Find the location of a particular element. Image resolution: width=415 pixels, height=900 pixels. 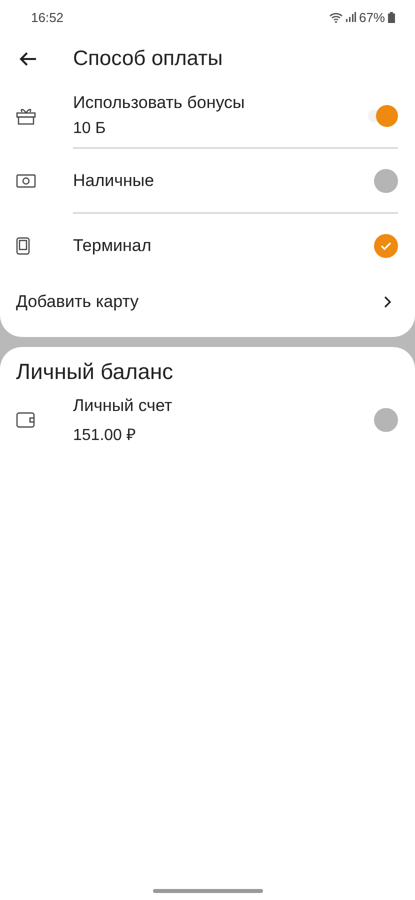

add-card-label: Добавить карту is located at coordinates (77, 302).